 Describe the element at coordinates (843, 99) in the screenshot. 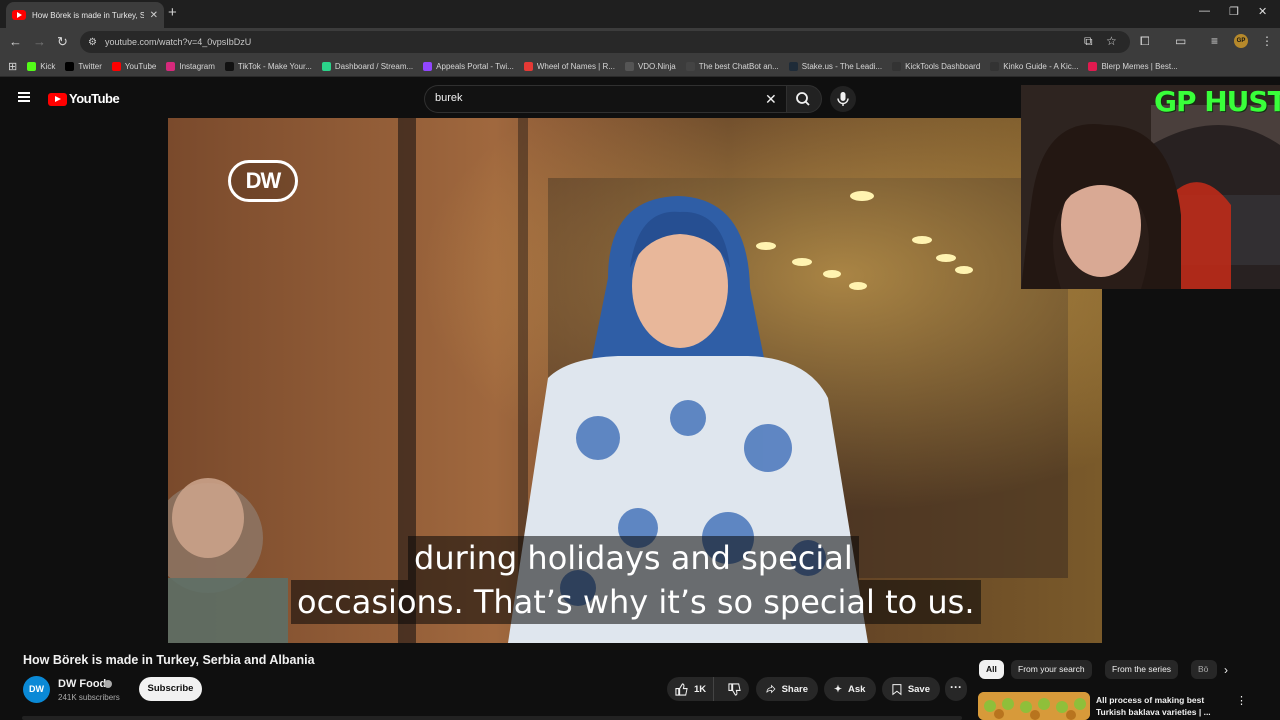

I see `voice-search-button` at that location.